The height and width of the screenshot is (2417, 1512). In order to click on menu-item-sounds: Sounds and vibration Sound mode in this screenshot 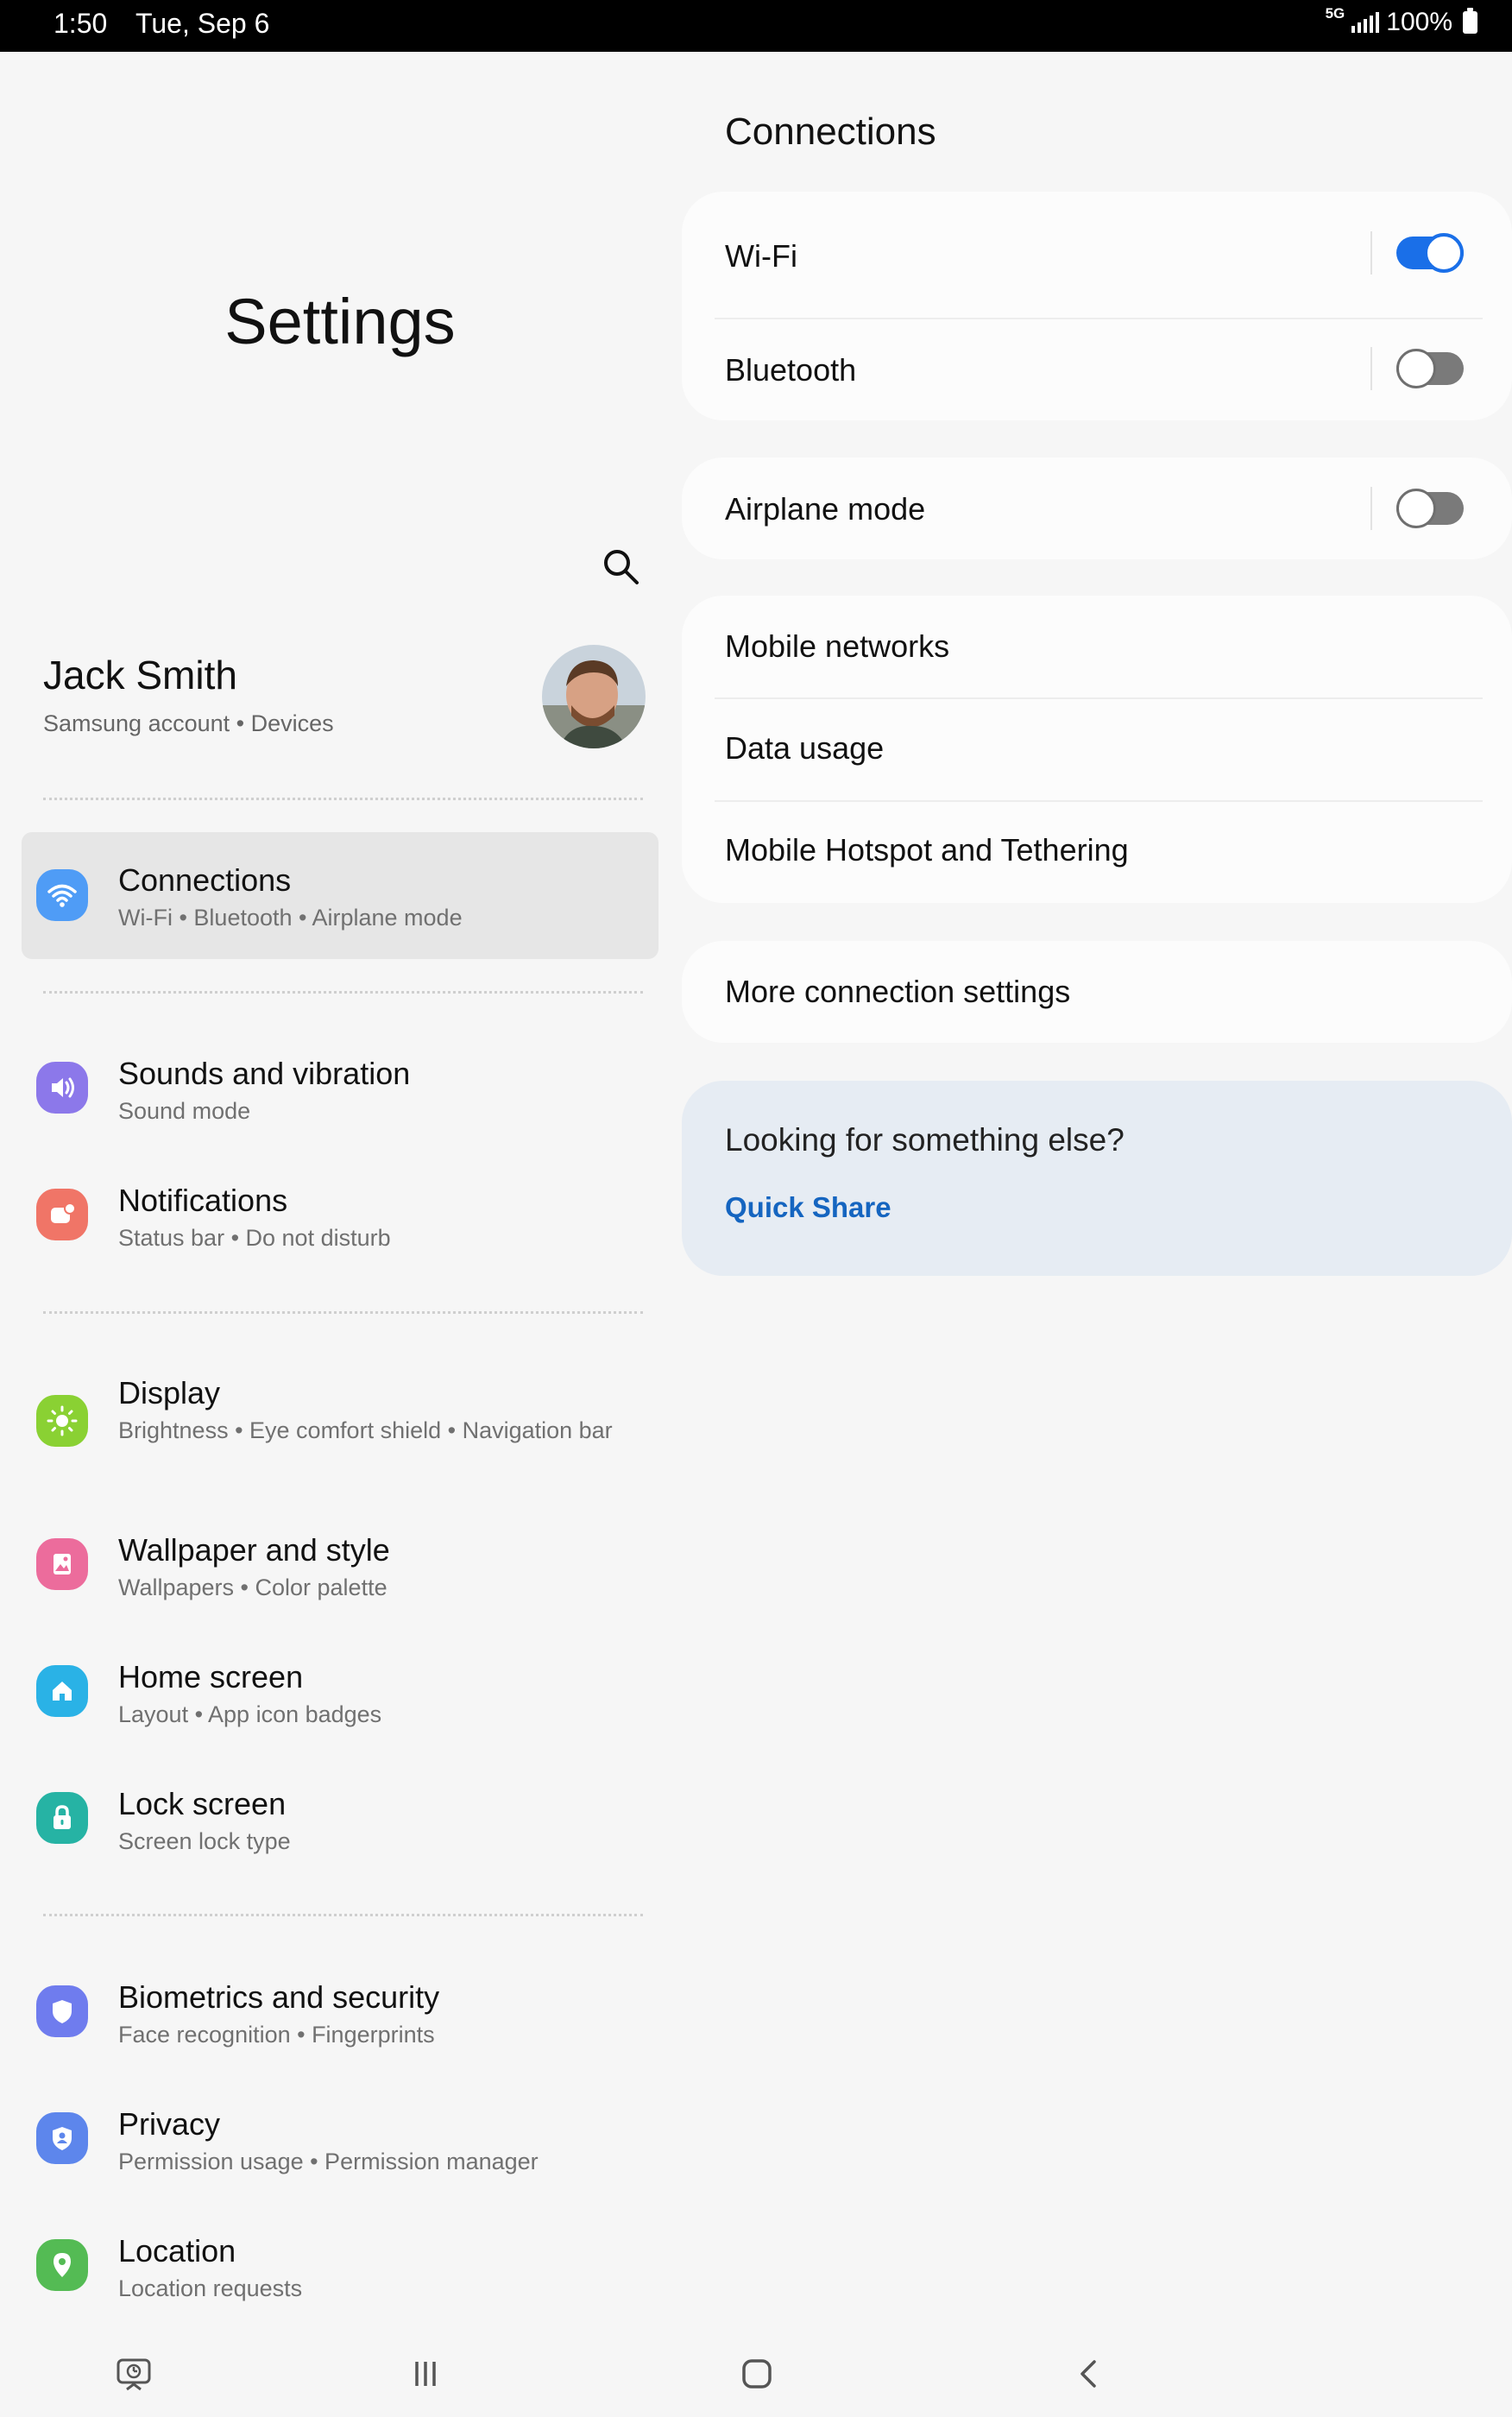, I will do `click(340, 1090)`.